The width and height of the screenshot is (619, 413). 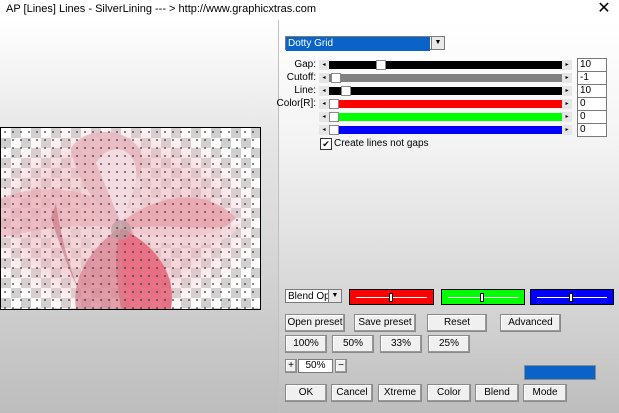 I want to click on close-icon: ✕, so click(x=604, y=10).